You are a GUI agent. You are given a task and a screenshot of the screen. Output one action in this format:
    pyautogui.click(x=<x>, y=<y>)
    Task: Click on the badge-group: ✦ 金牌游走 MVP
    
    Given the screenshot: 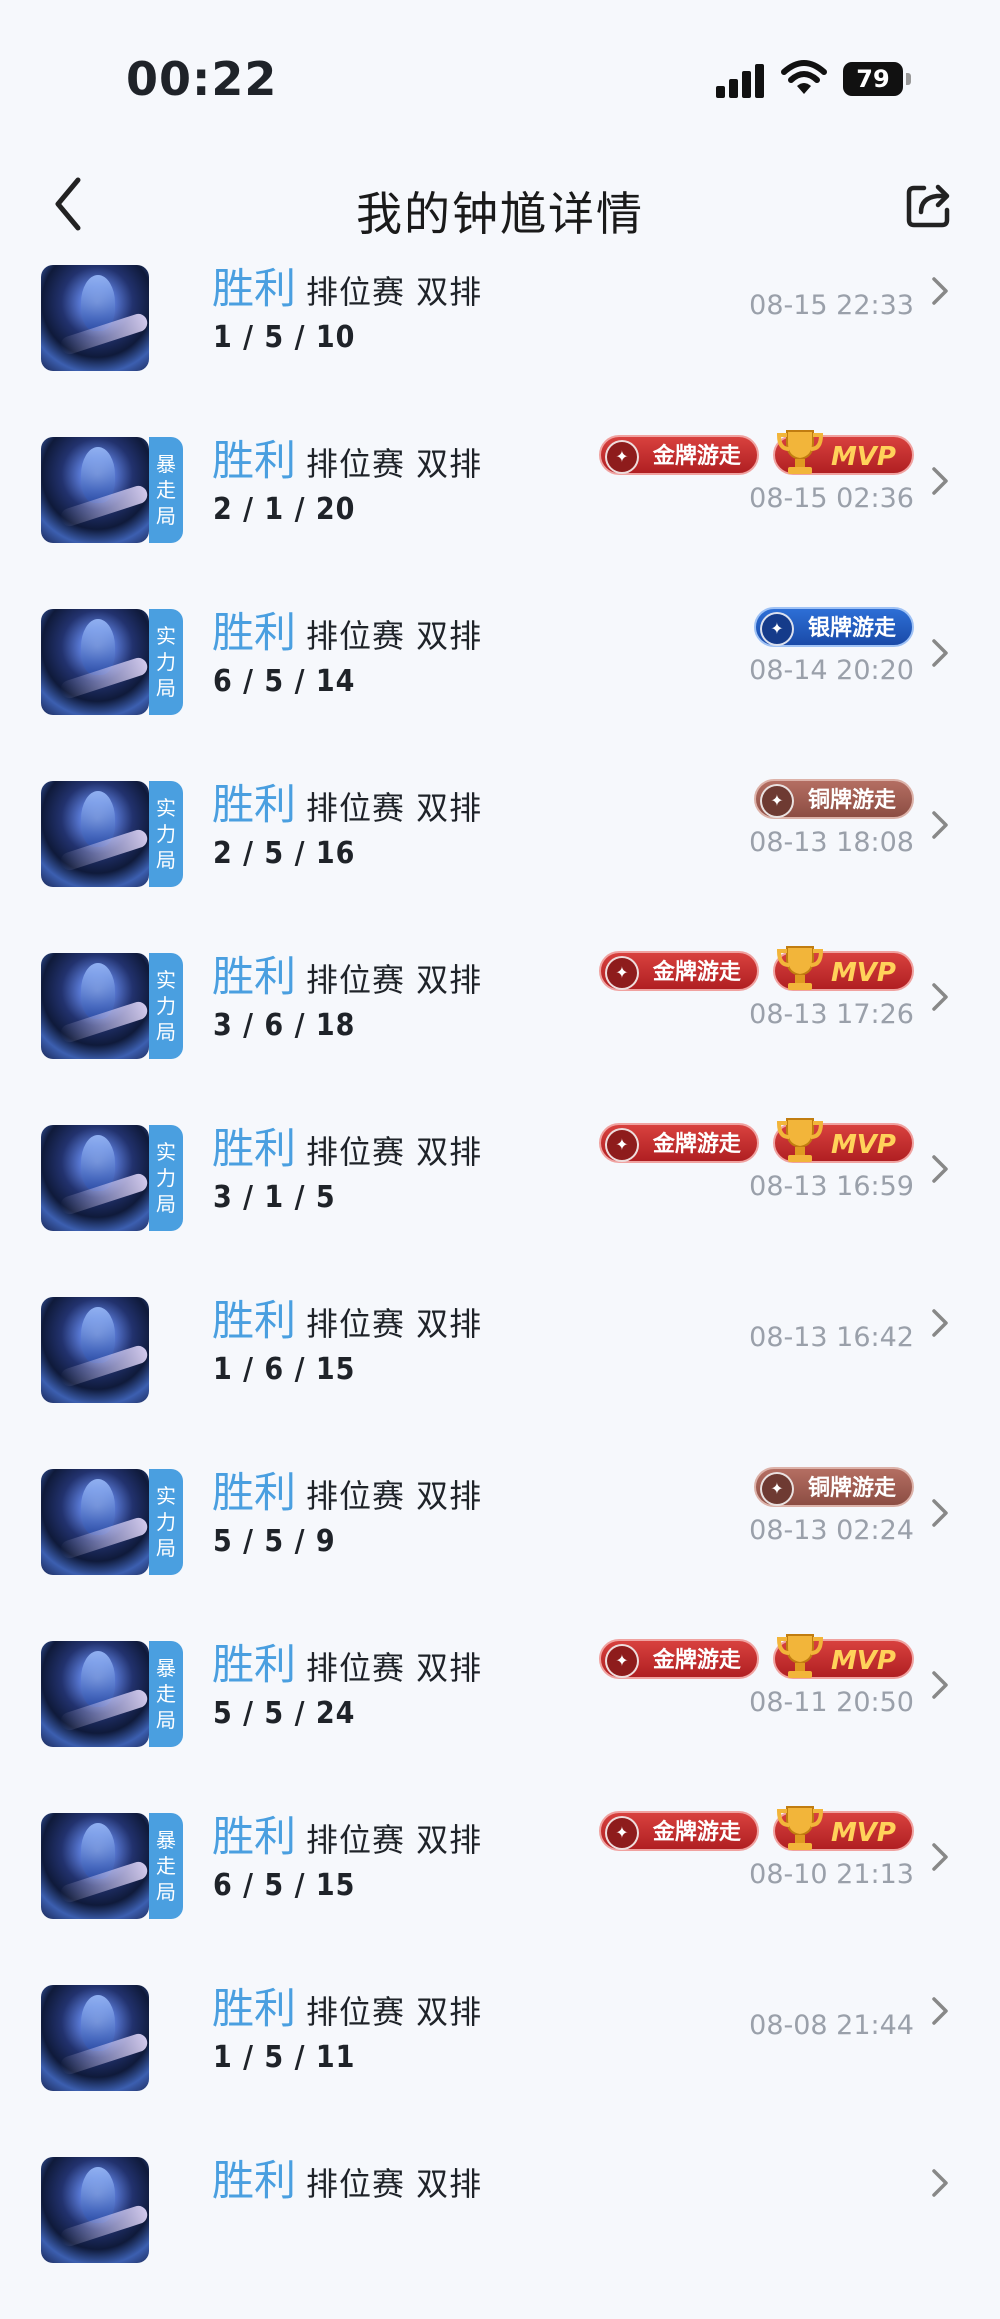 What is the action you would take?
    pyautogui.click(x=756, y=1141)
    